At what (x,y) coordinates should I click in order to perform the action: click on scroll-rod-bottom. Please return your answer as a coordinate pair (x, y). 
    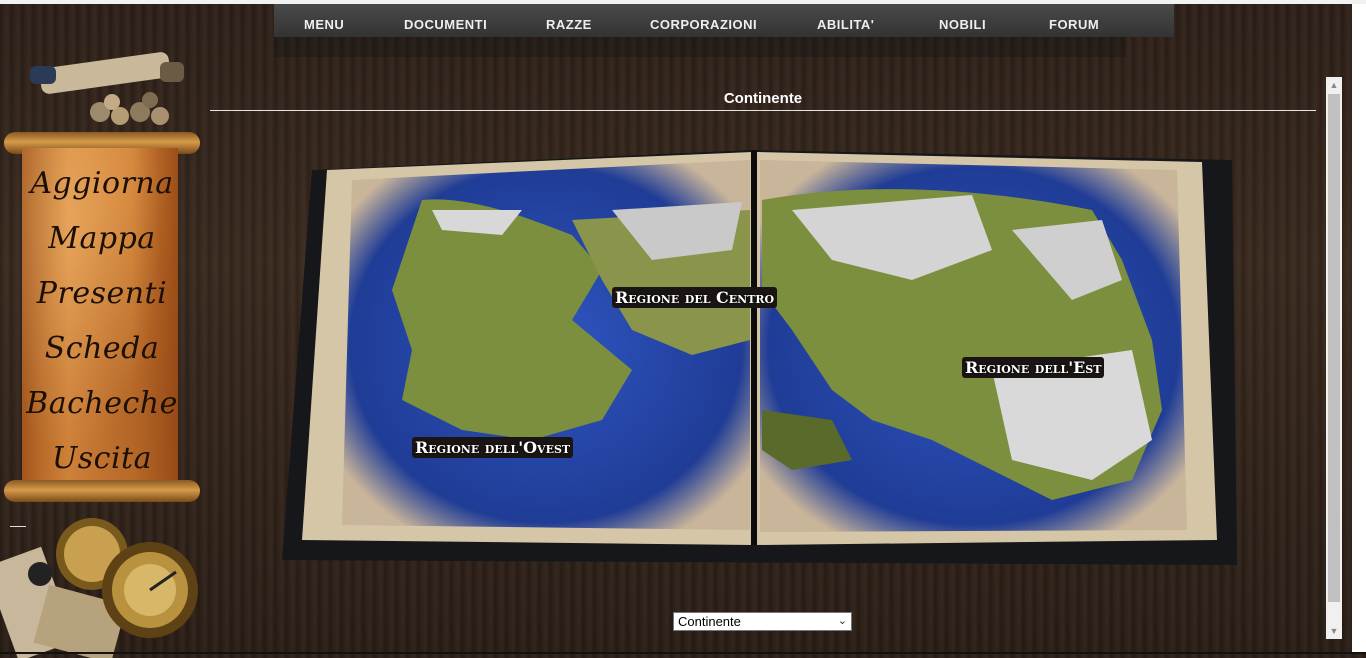
    Looking at the image, I should click on (102, 491).